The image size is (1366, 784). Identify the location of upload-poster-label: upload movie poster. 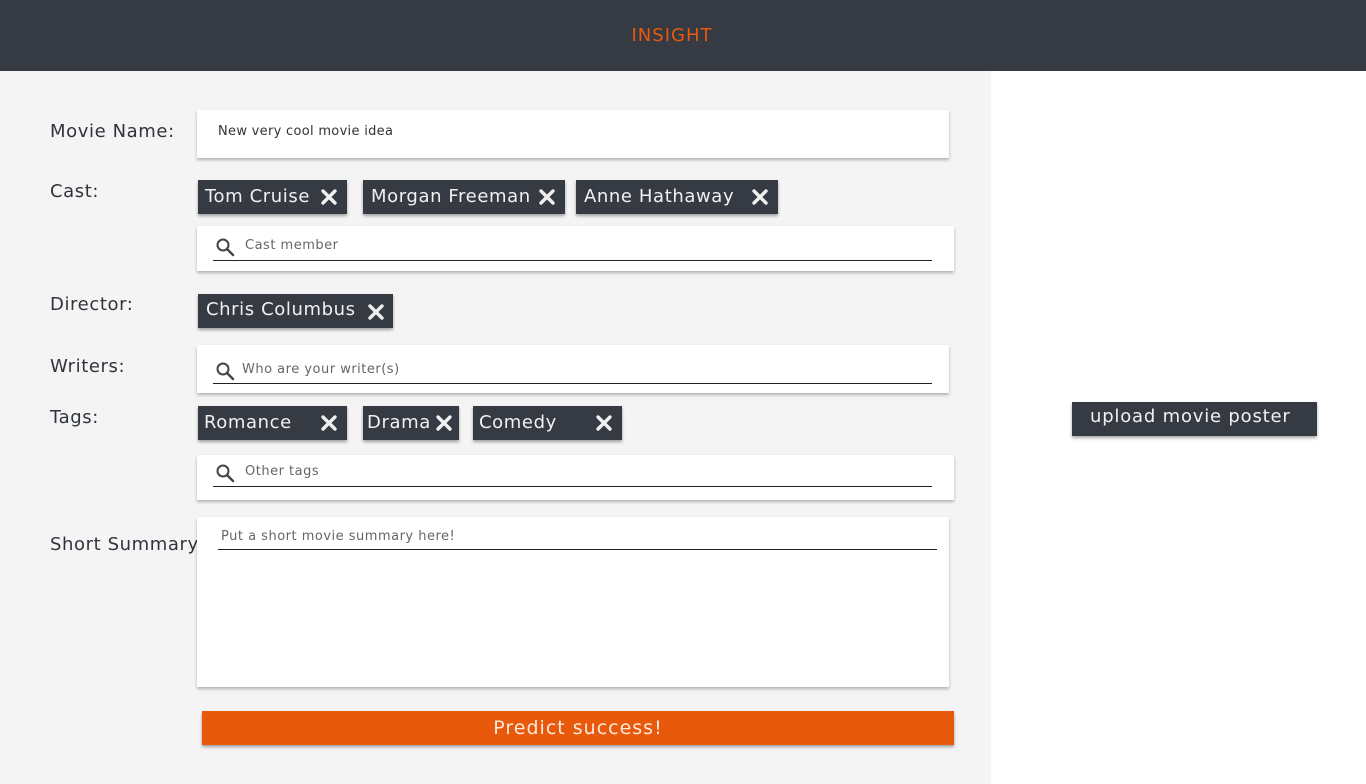
(1190, 416).